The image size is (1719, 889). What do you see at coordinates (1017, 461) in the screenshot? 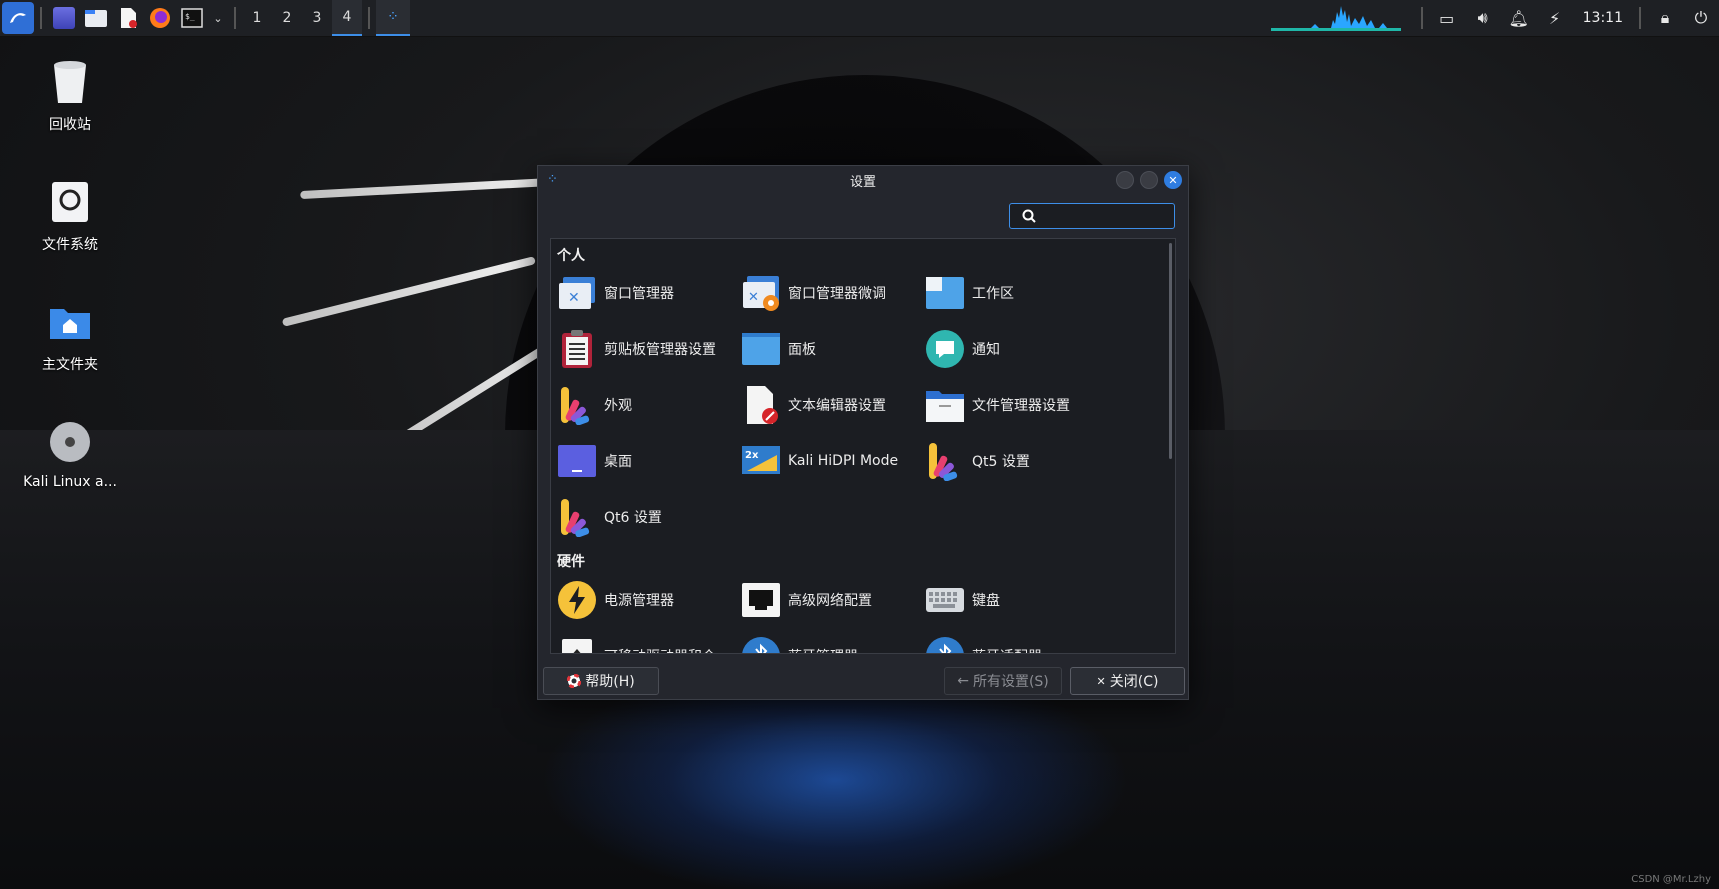
I see `settings-item: Qt5 设置` at bounding box center [1017, 461].